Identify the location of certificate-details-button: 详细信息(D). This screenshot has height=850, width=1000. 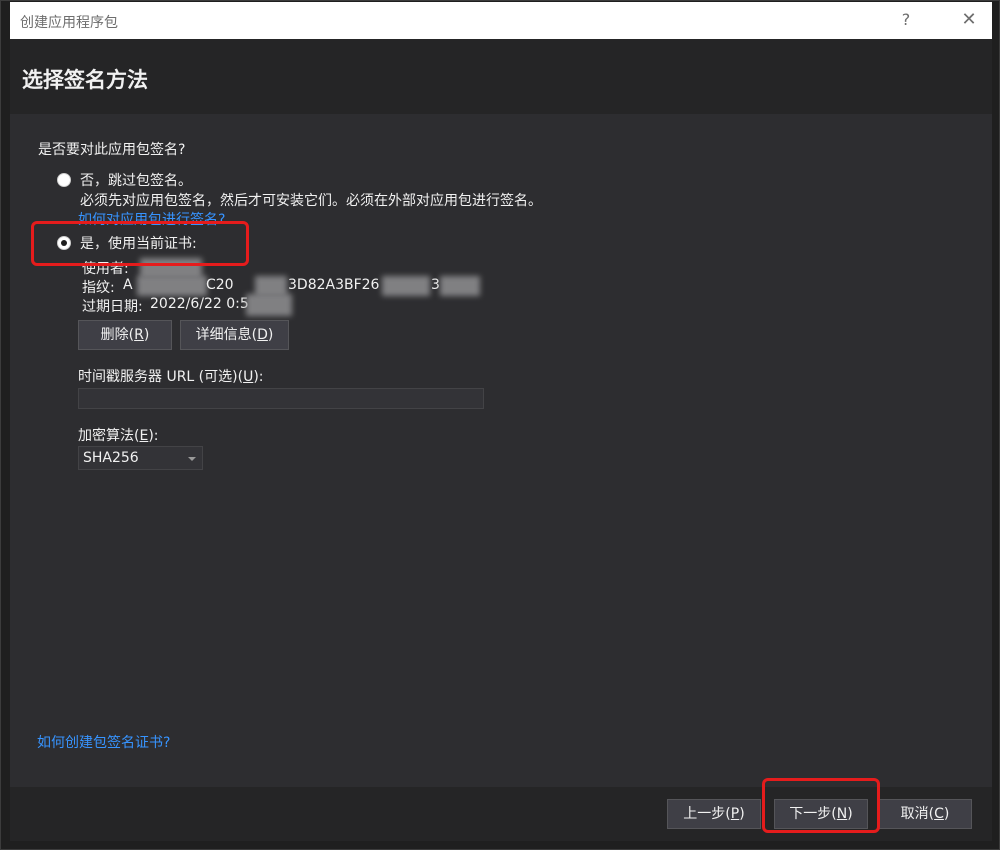
(234, 335).